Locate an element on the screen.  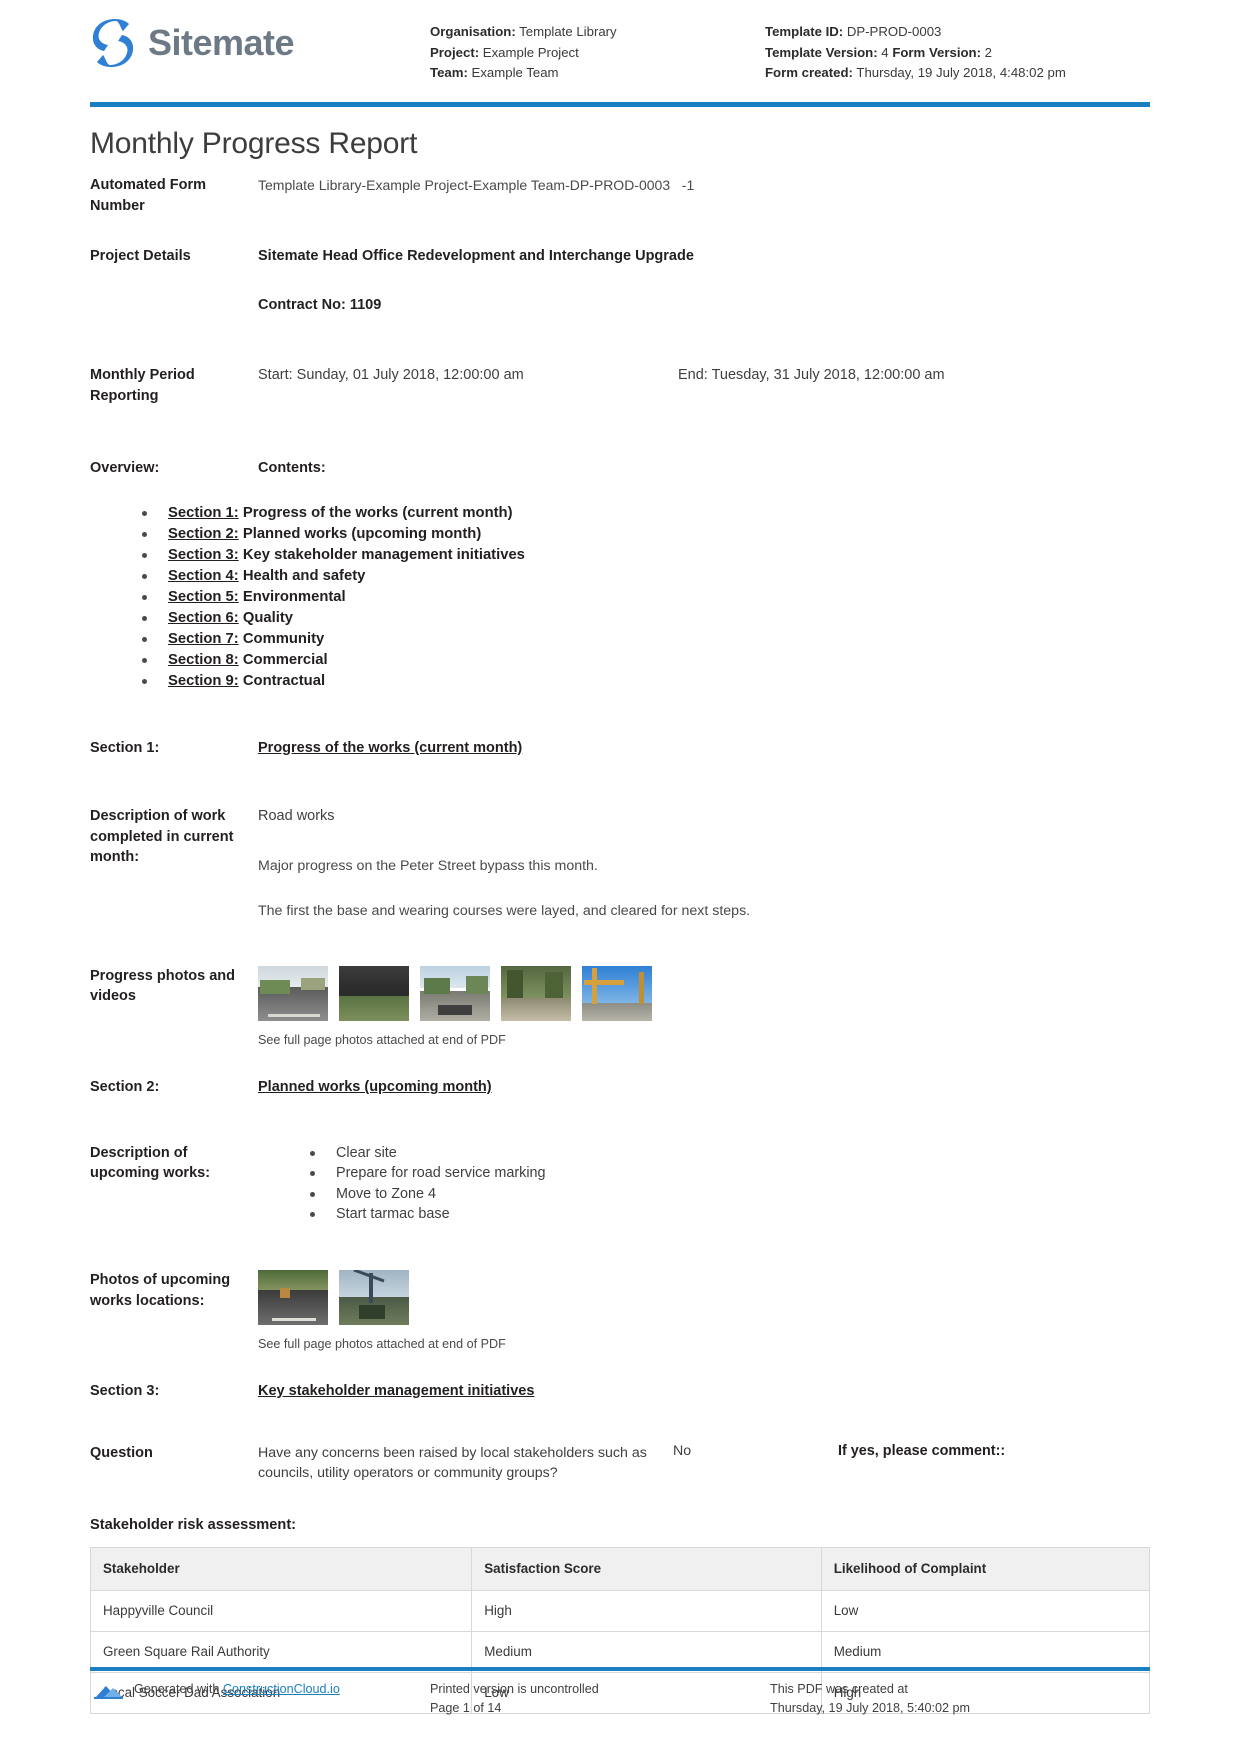
cell-satisfaction: High is located at coordinates (646, 1611).